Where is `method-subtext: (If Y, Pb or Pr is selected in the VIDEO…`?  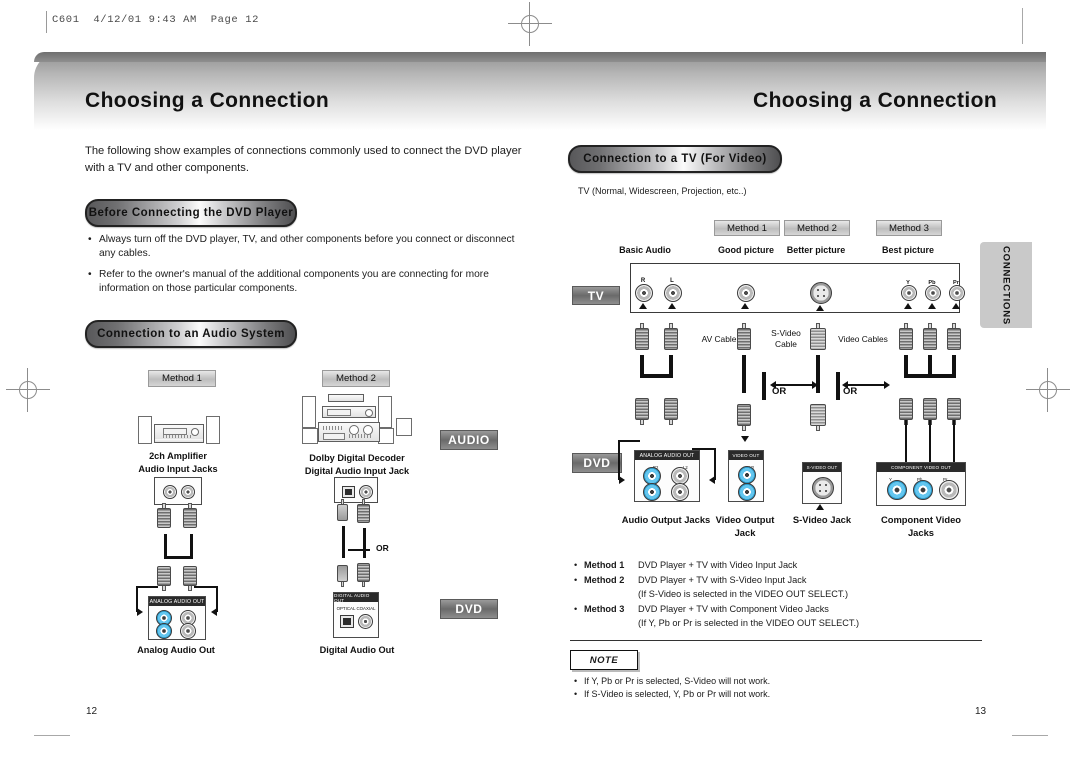 method-subtext: (If Y, Pb or Pr is selected in the VIDEO… is located at coordinates (749, 623).